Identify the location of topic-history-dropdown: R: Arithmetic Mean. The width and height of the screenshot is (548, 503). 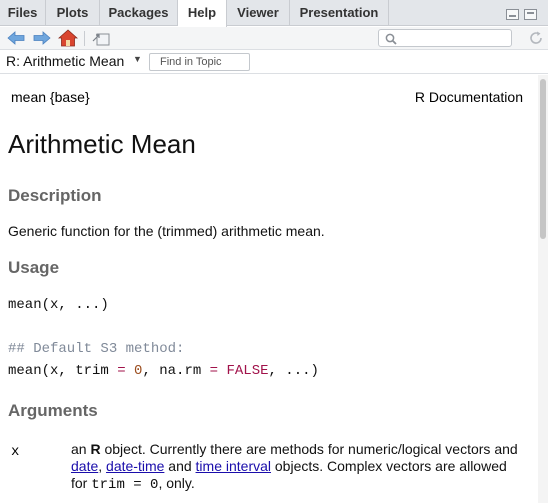
(65, 61).